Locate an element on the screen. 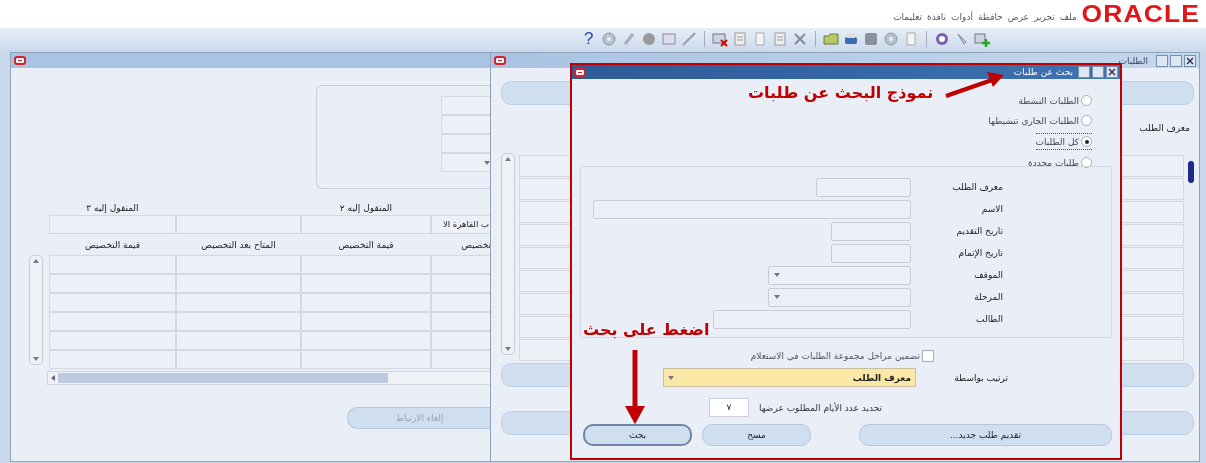 The width and height of the screenshot is (1206, 463). radio-option: طلبات محددة is located at coordinates (1060, 162).